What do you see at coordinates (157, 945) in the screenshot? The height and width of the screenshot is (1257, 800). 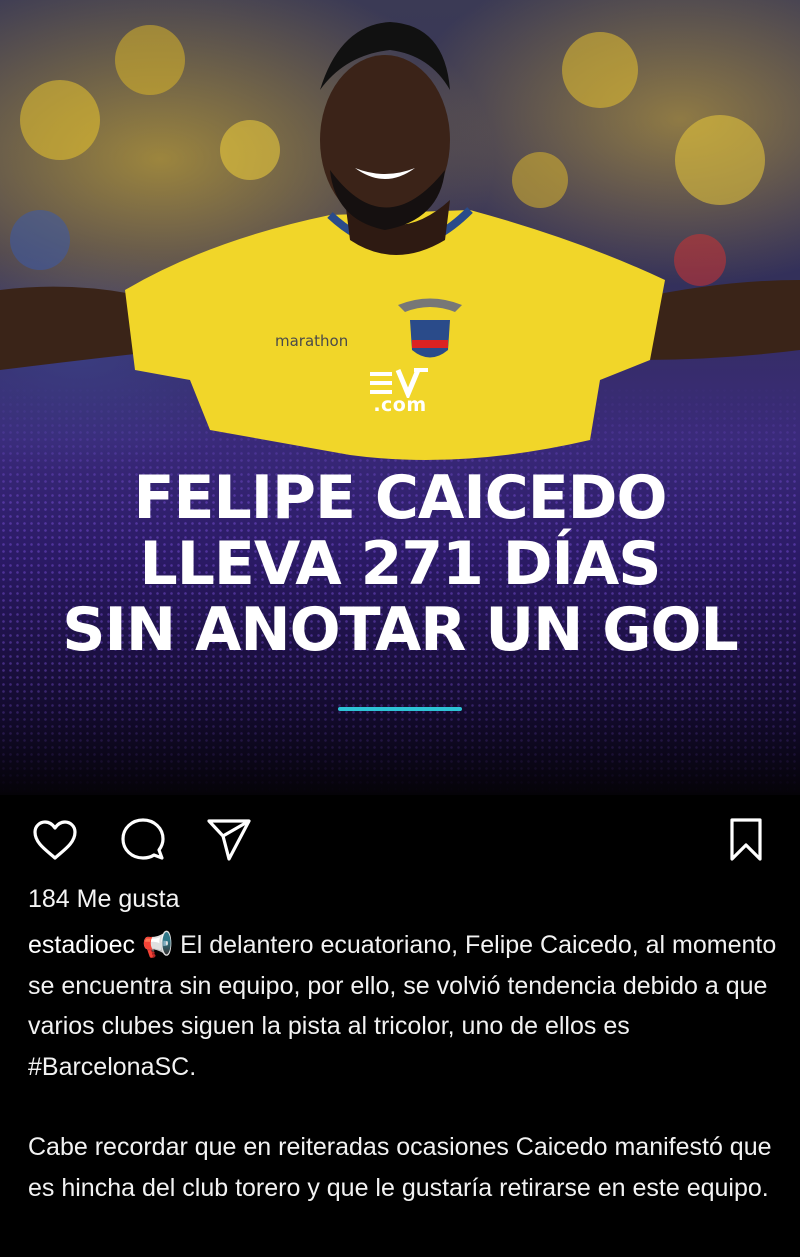 I see `megaphone-emoji: 📢` at bounding box center [157, 945].